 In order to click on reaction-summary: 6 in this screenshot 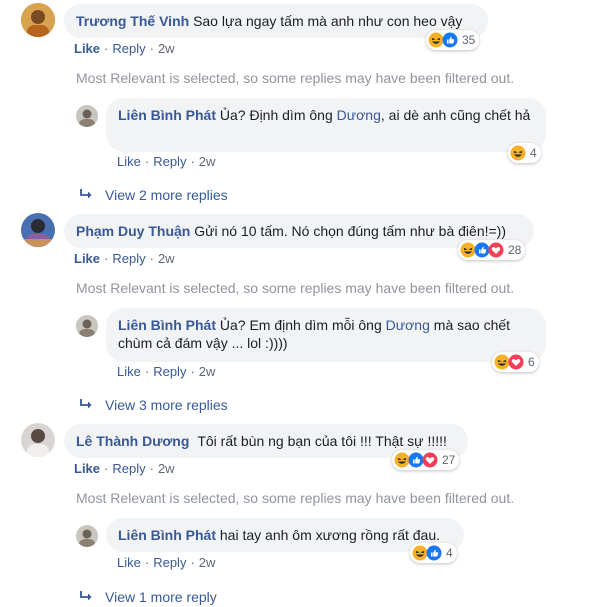, I will do `click(515, 362)`.